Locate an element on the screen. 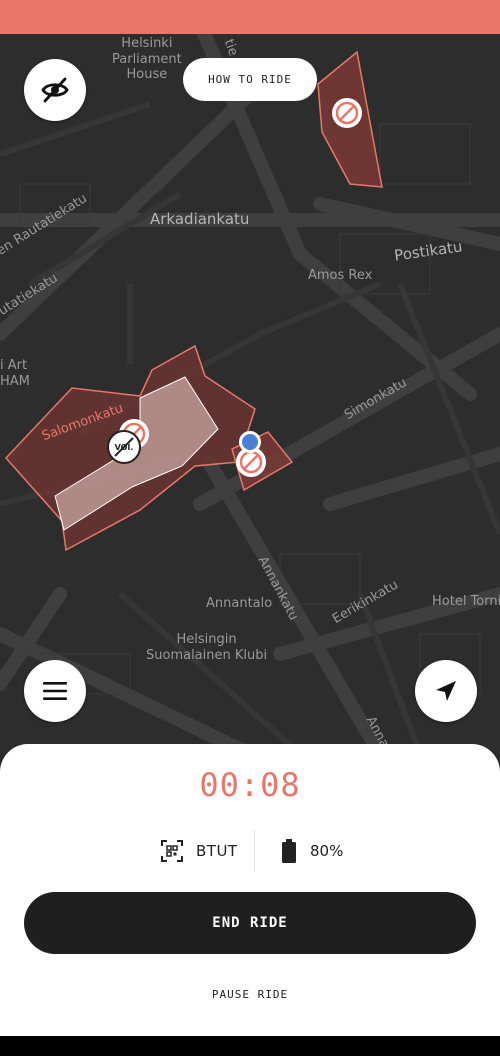  vehicle-code-text: BTUT is located at coordinates (217, 851).